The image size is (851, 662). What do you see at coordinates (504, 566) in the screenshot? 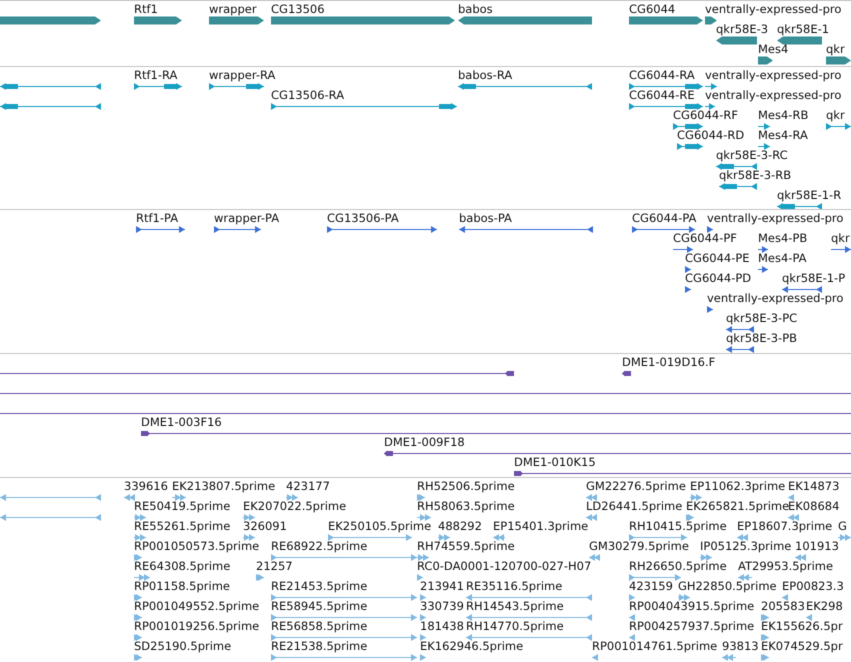
I see `feature-label: RC0-DA0001-120700-027-H07` at bounding box center [504, 566].